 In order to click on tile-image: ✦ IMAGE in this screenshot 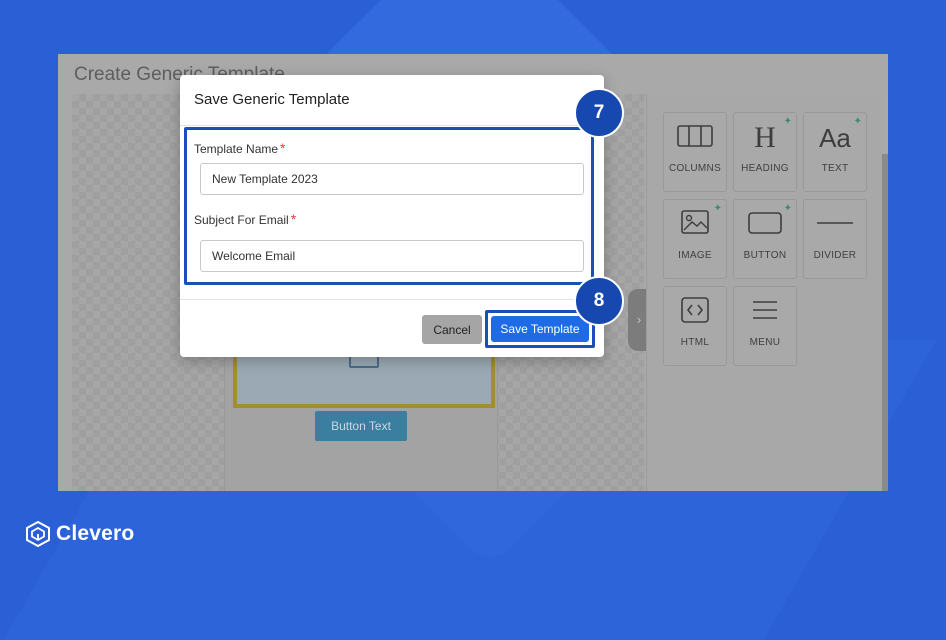, I will do `click(695, 239)`.